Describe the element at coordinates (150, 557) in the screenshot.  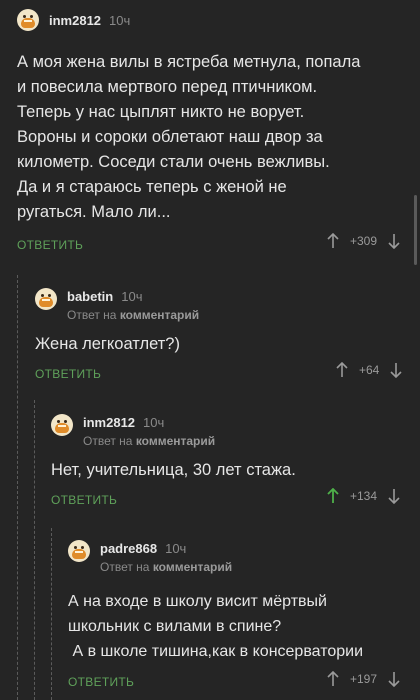
I see `comment-header: padre868 10ч Ответ на комментарий` at that location.